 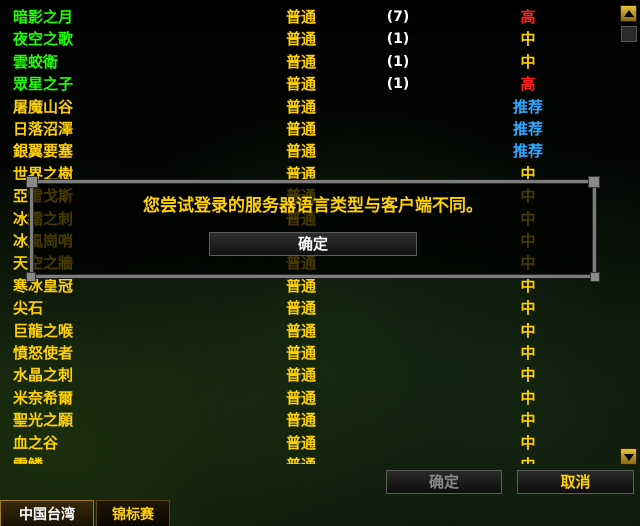 What do you see at coordinates (133, 513) in the screenshot?
I see `tab-tournament: 锦标赛` at bounding box center [133, 513].